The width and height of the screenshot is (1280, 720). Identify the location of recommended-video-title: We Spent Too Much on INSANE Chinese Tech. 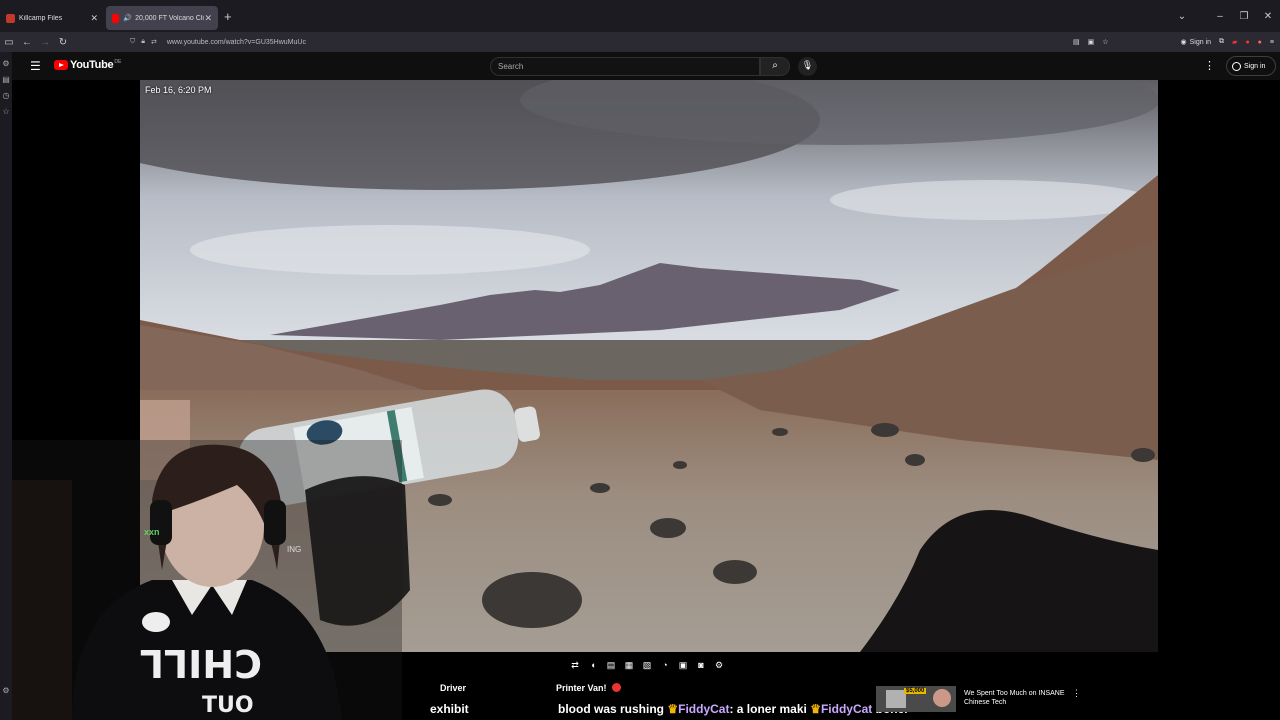
(1018, 698).